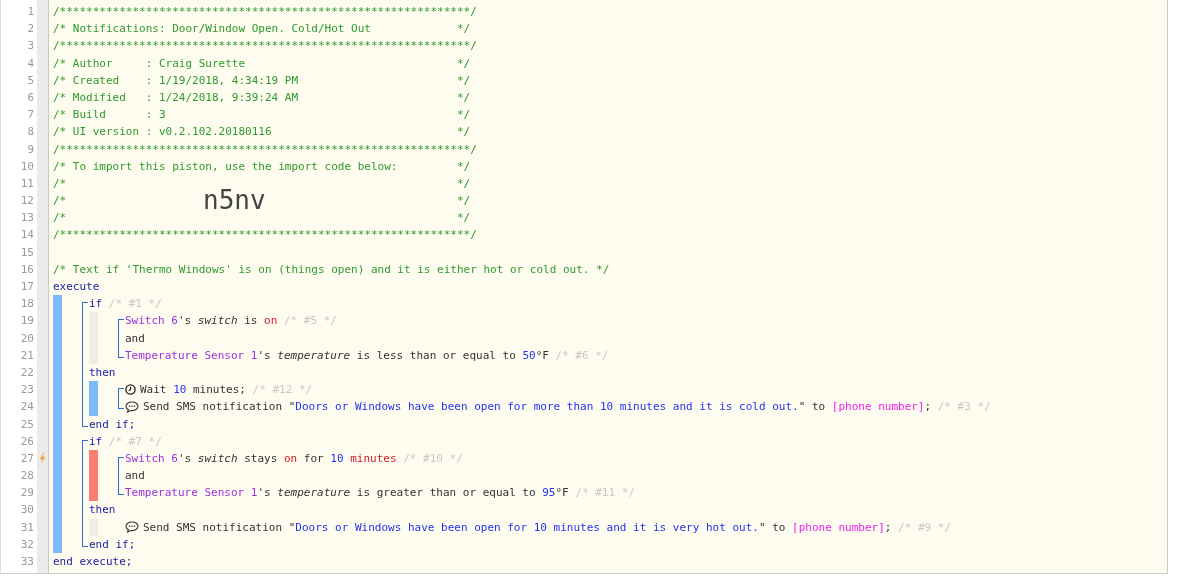 The height and width of the screenshot is (584, 1178). What do you see at coordinates (110, 115) in the screenshot?
I see `comment-line: /* Build : 3` at bounding box center [110, 115].